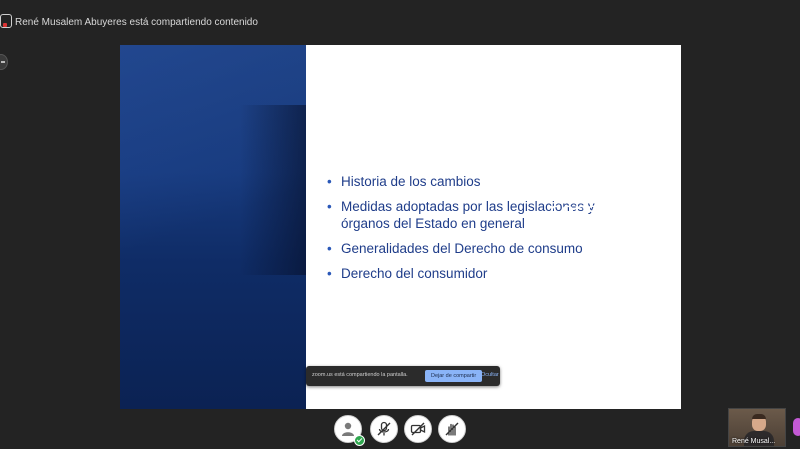 This screenshot has height=449, width=800. Describe the element at coordinates (4, 62) in the screenshot. I see `side-panel-toggle-button` at that location.